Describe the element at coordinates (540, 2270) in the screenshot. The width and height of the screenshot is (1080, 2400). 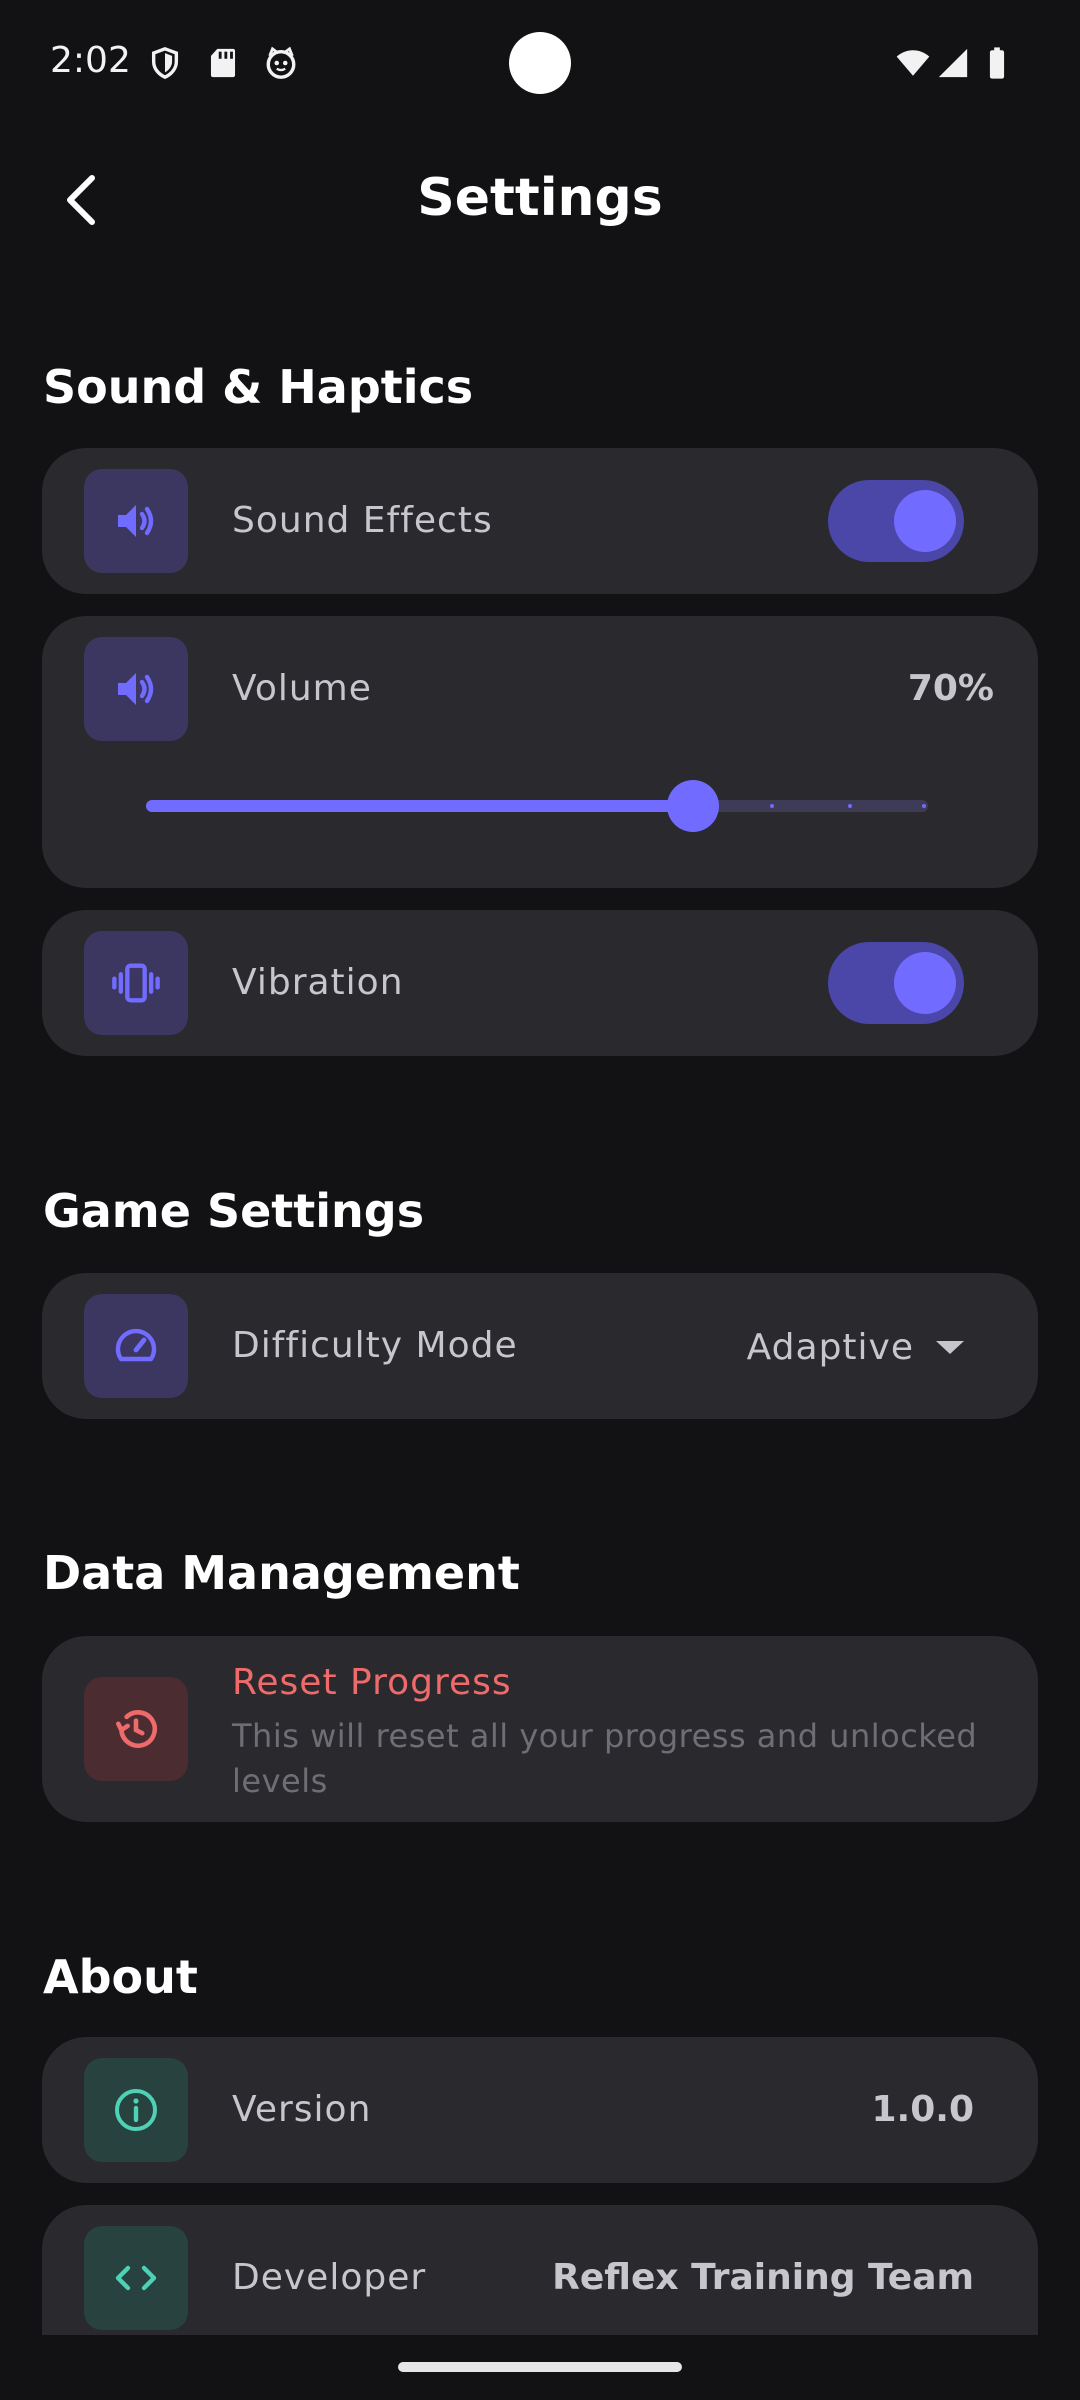
I see `developer-row: Developer Reflex Training Team` at that location.